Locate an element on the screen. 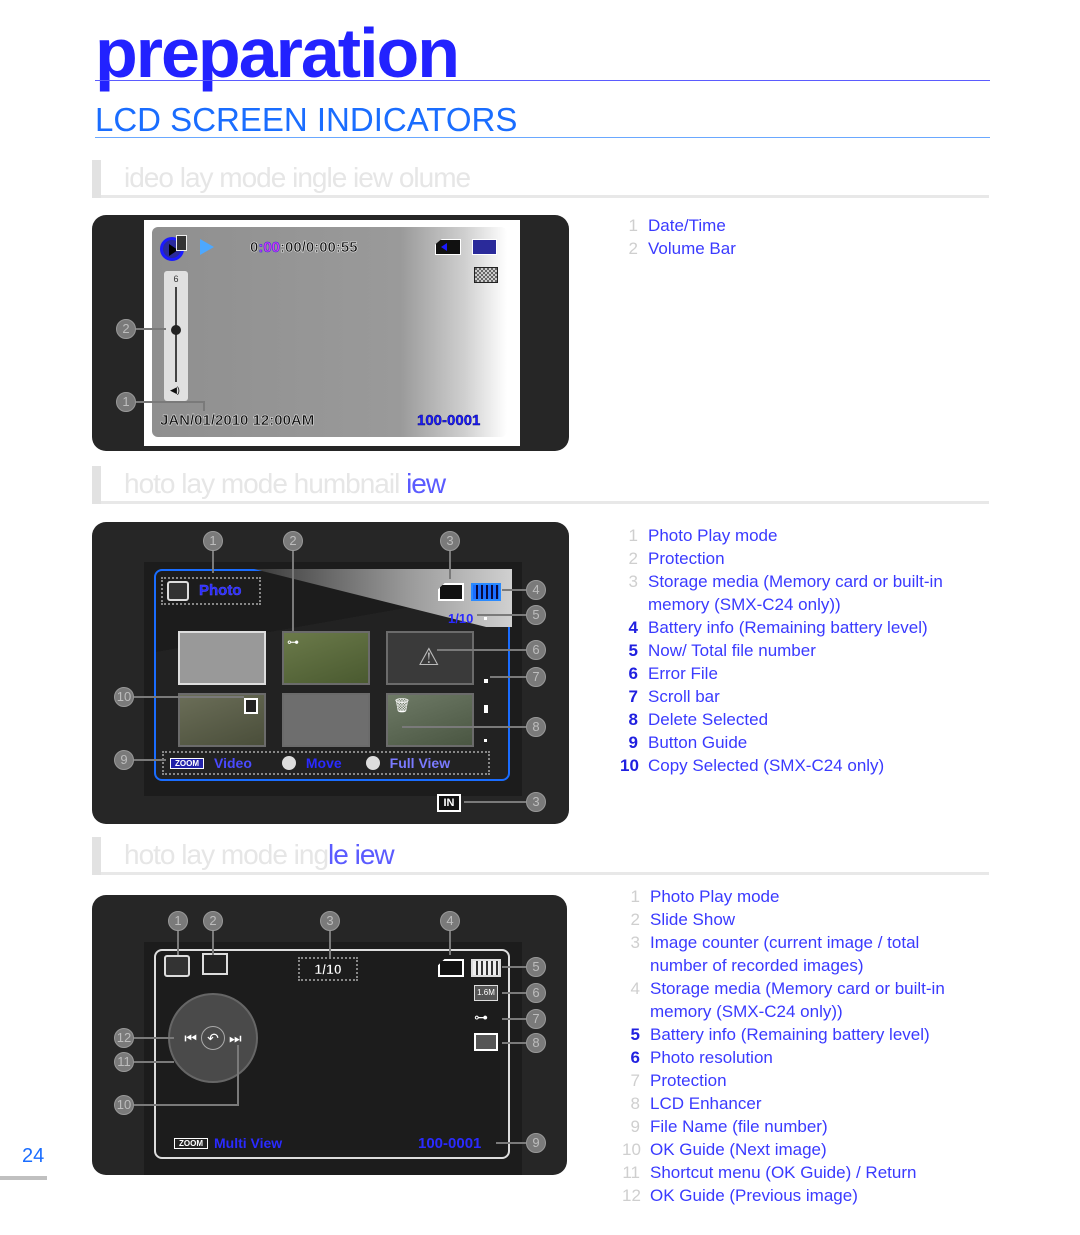 The image size is (1080, 1235). warning-icon: ⚠ is located at coordinates (429, 657).